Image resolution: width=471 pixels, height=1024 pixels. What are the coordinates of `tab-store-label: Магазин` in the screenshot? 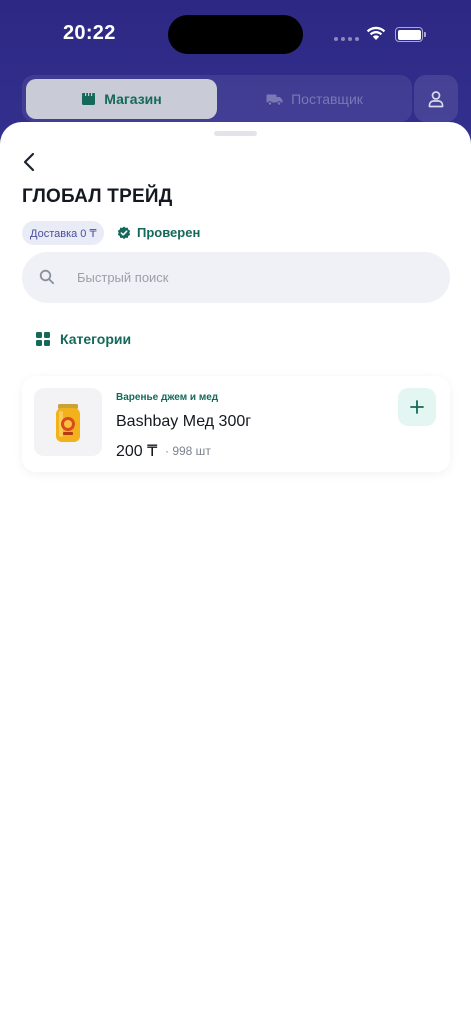 It's located at (133, 99).